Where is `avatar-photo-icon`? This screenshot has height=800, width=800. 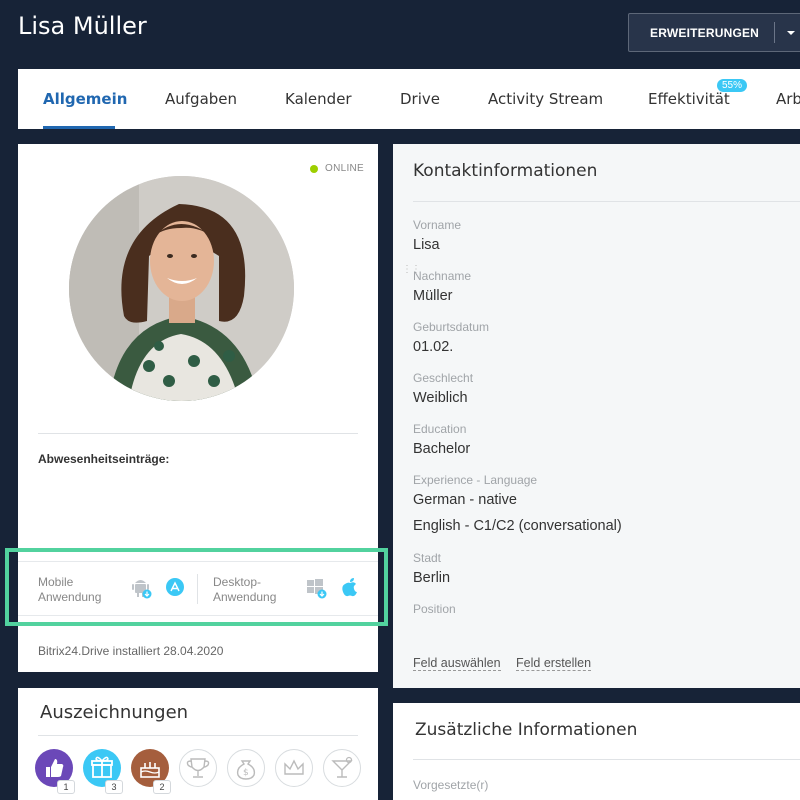 avatar-photo-icon is located at coordinates (181, 288).